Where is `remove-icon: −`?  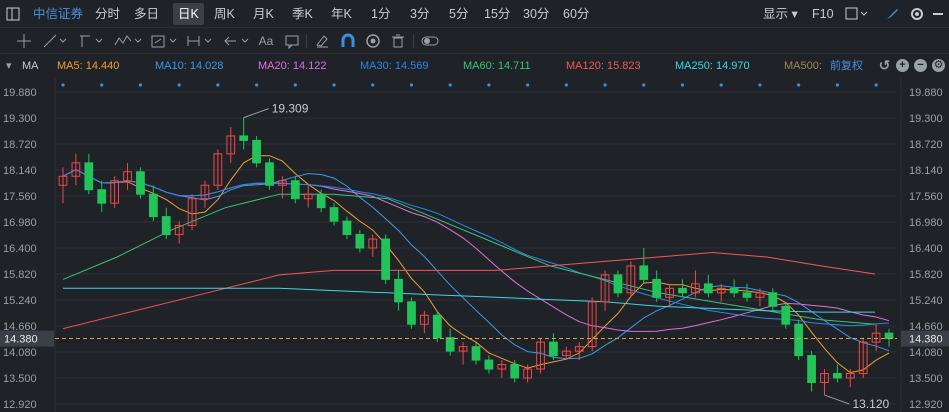
remove-icon: − is located at coordinates (920, 65).